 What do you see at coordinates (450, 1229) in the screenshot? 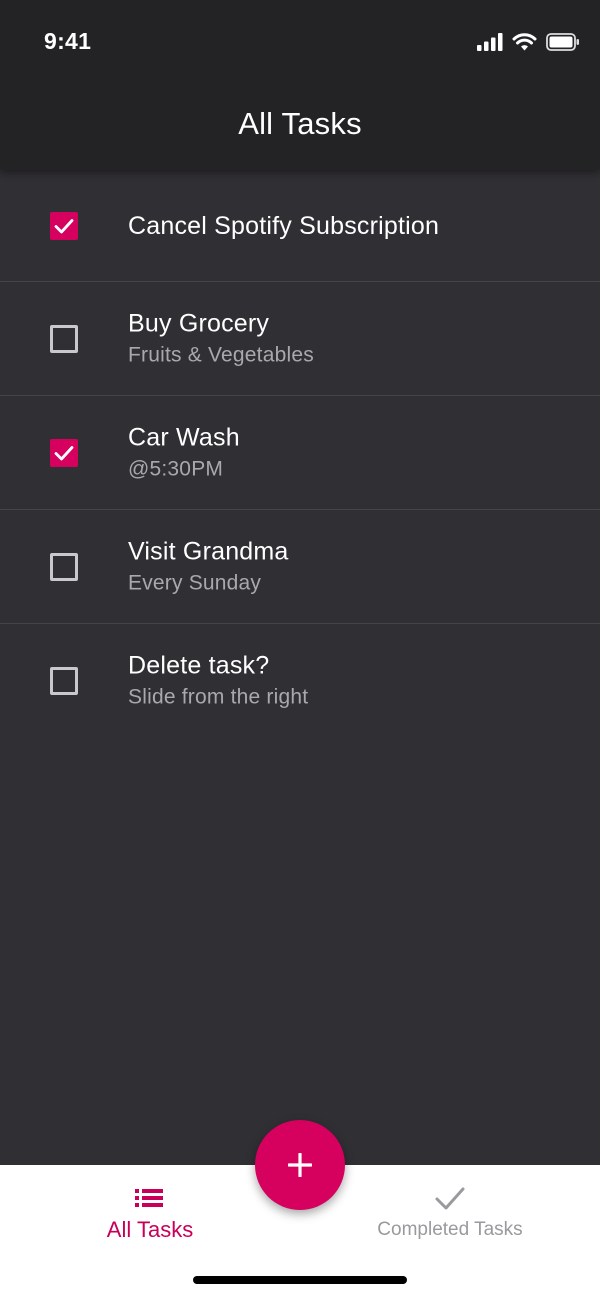
I see `nav-label-completed-tasks: Completed Tasks` at bounding box center [450, 1229].